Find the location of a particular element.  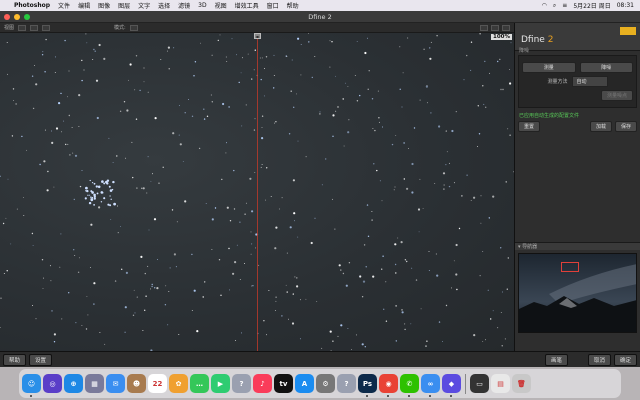

menu-help: 帮助 is located at coordinates (293, 5).